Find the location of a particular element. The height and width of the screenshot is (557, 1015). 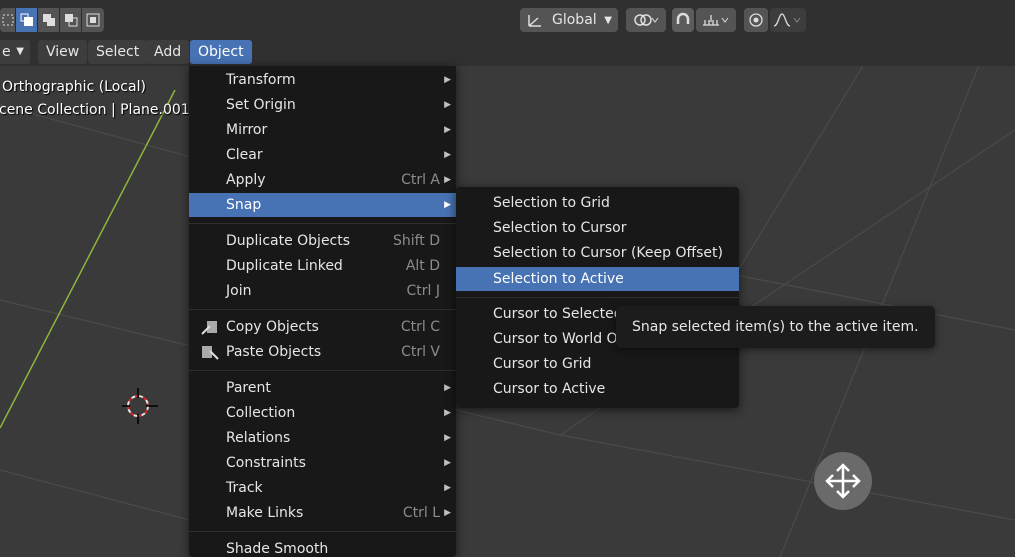

select-box-icon is located at coordinates (8, 20).